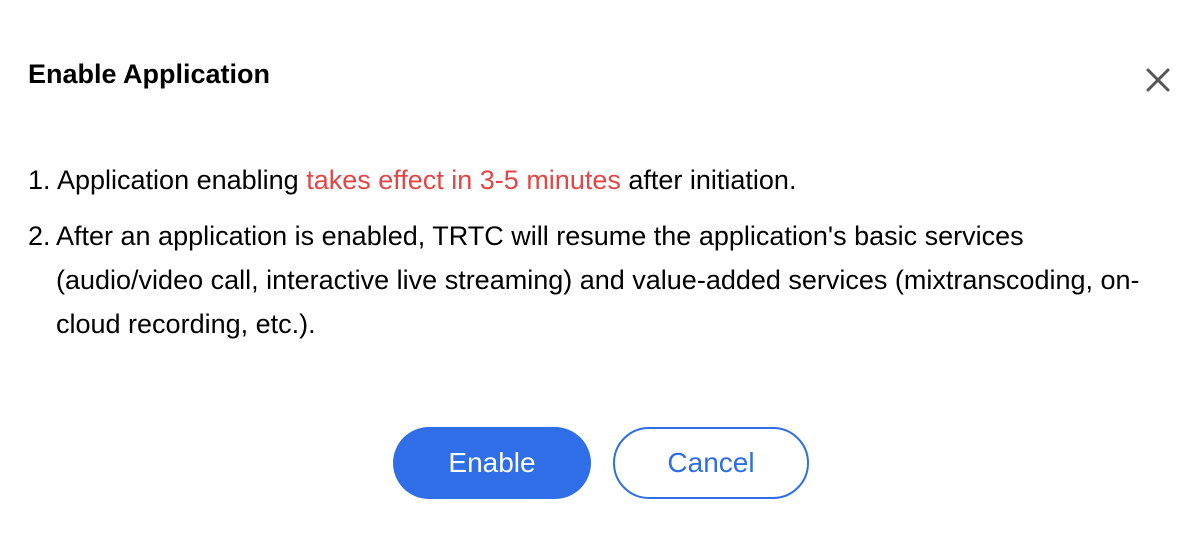 The image size is (1202, 538). I want to click on enable-button: Enable, so click(492, 463).